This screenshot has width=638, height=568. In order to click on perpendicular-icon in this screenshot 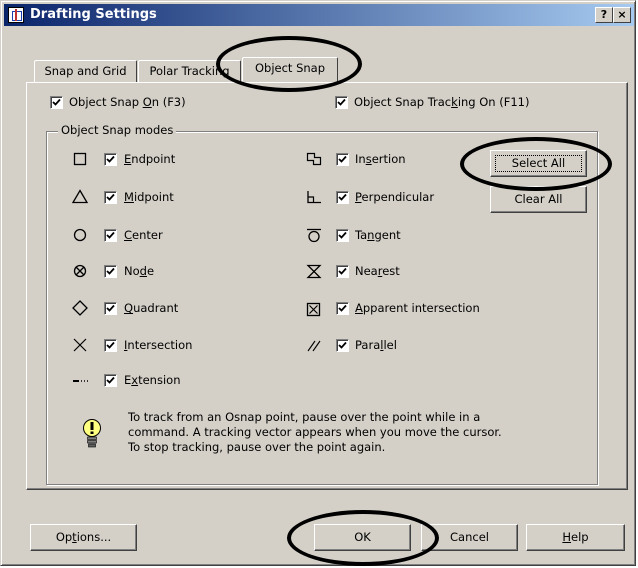, I will do `click(314, 197)`.